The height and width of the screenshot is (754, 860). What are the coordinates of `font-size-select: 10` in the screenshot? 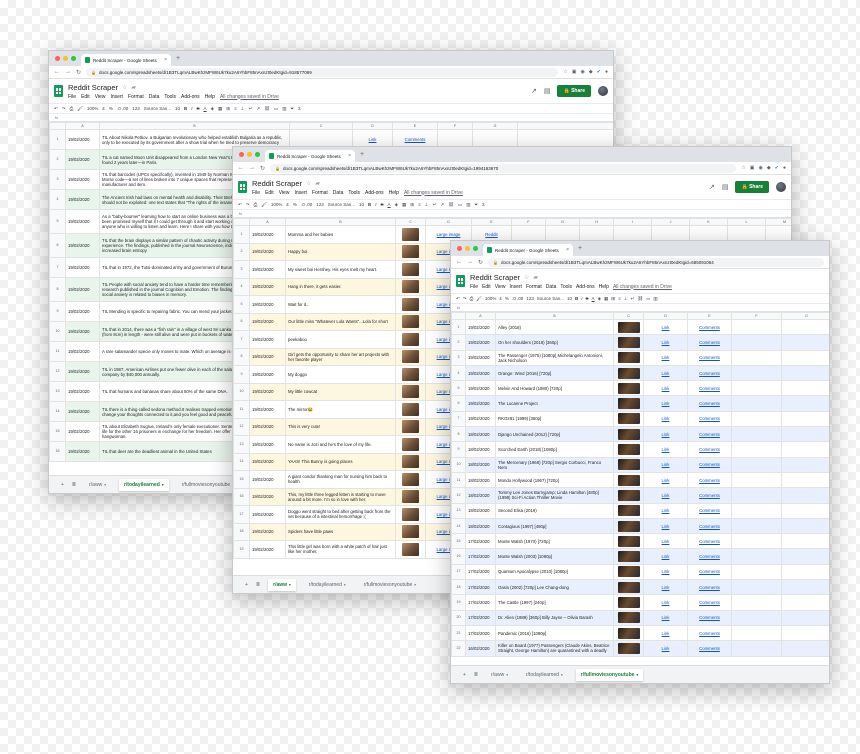 It's located at (177, 108).